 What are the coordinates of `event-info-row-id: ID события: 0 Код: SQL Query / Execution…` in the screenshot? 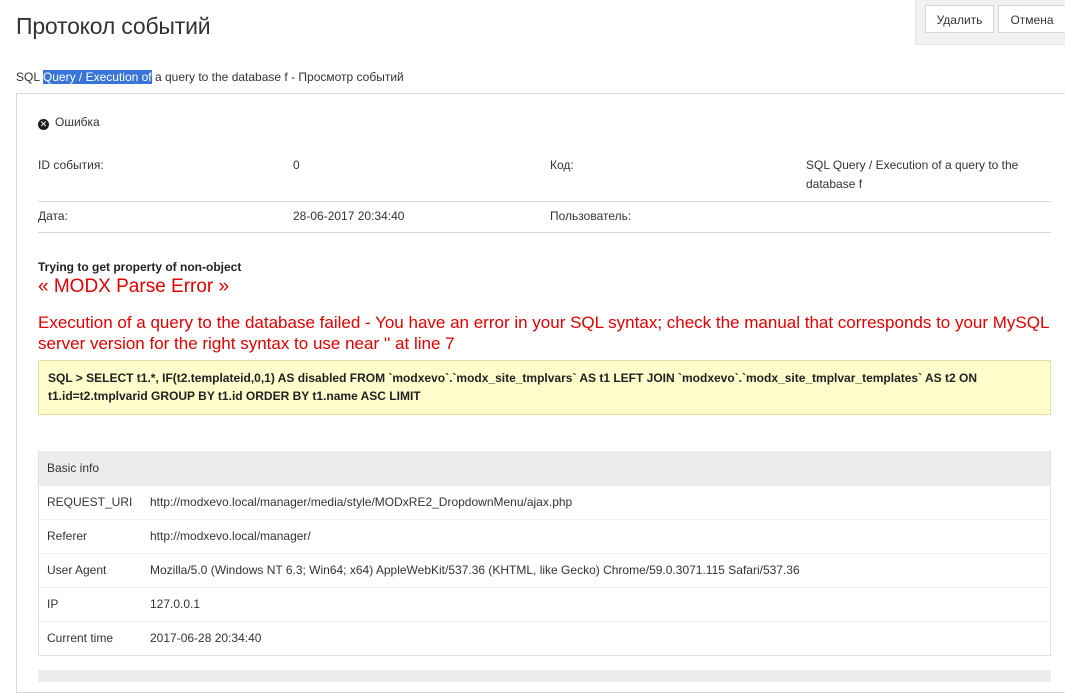 It's located at (544, 179).